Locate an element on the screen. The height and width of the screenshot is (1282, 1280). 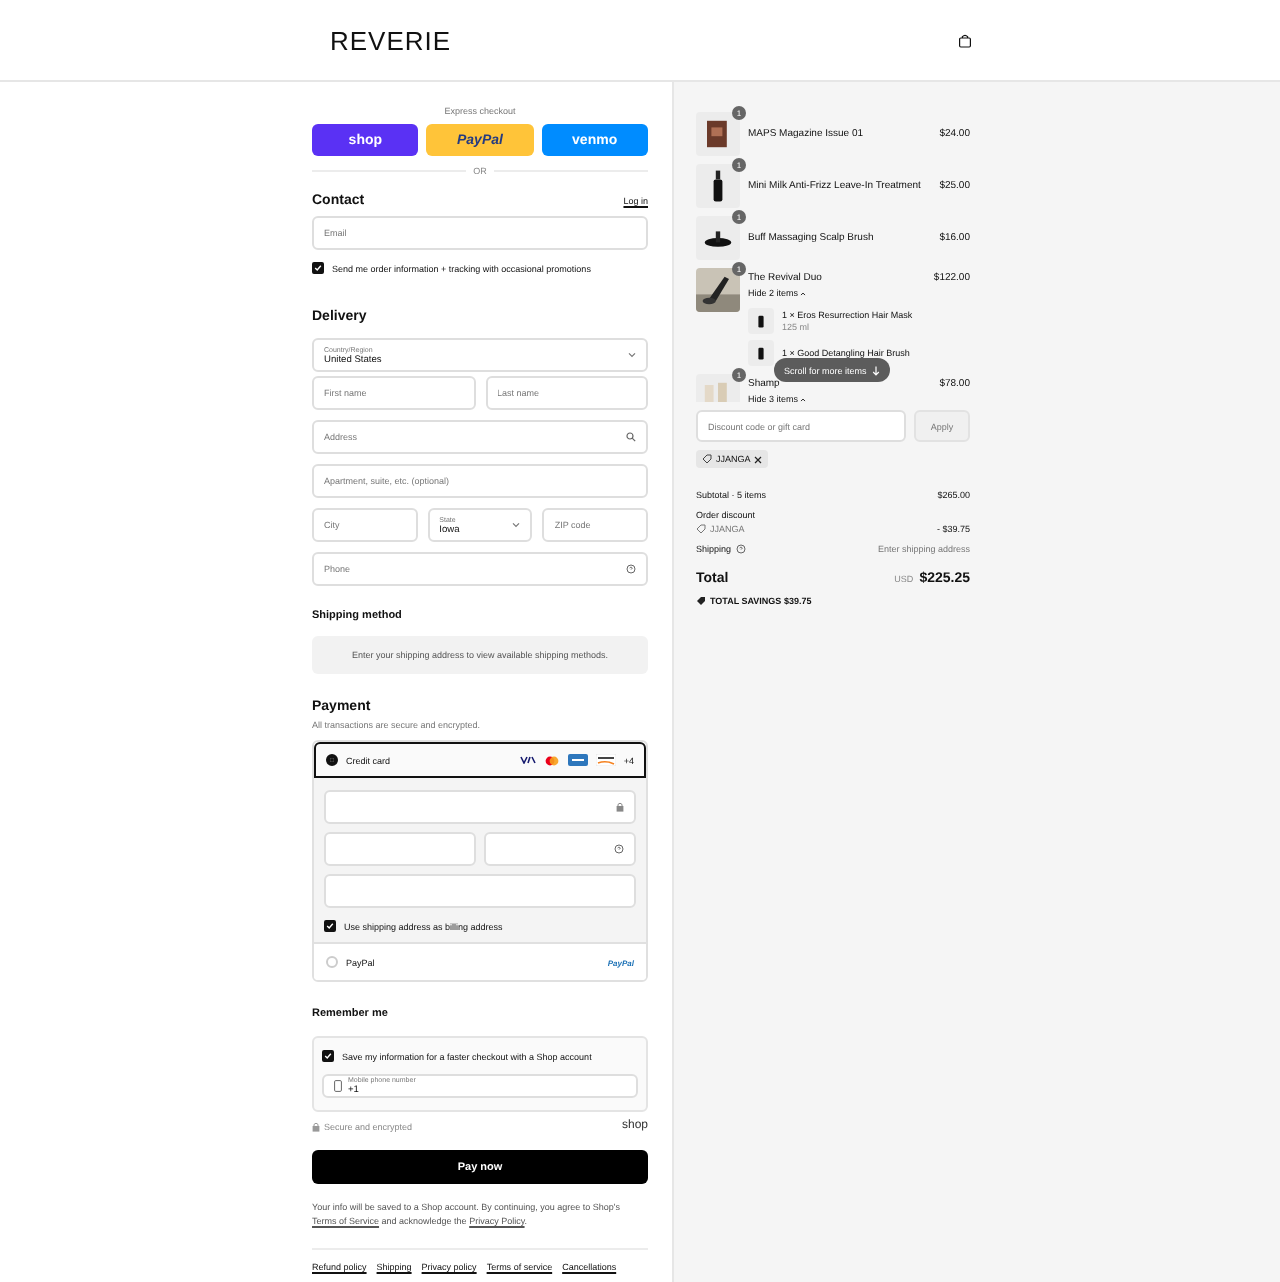
store-logo: REVERIE is located at coordinates (391, 40).